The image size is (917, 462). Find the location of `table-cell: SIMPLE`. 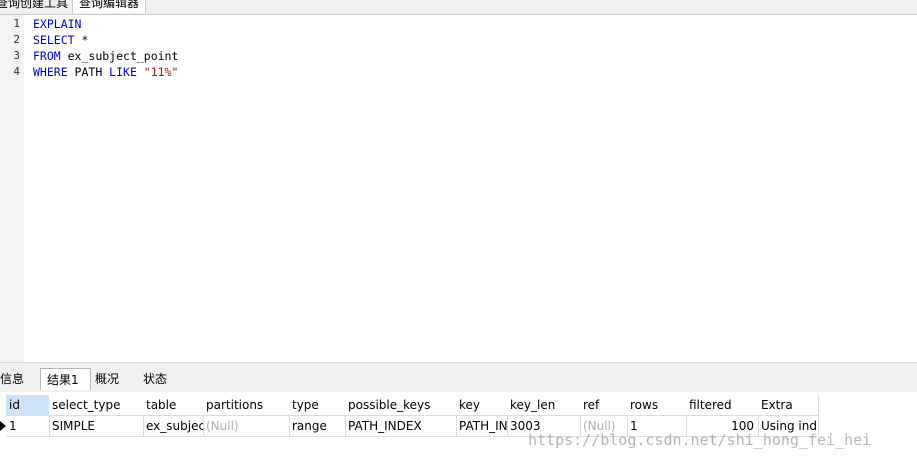

table-cell: SIMPLE is located at coordinates (96, 426).